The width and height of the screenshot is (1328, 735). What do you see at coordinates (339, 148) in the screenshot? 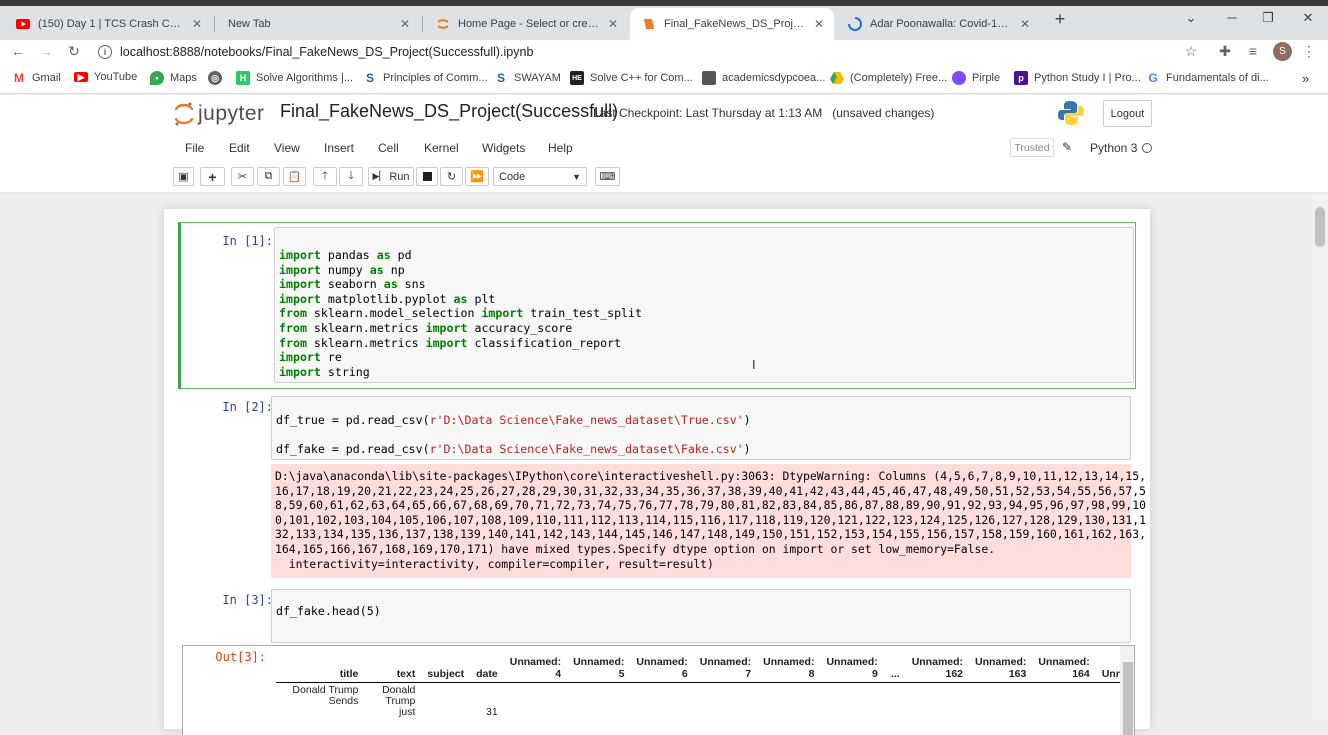
I see `menu-insert: Insert` at bounding box center [339, 148].